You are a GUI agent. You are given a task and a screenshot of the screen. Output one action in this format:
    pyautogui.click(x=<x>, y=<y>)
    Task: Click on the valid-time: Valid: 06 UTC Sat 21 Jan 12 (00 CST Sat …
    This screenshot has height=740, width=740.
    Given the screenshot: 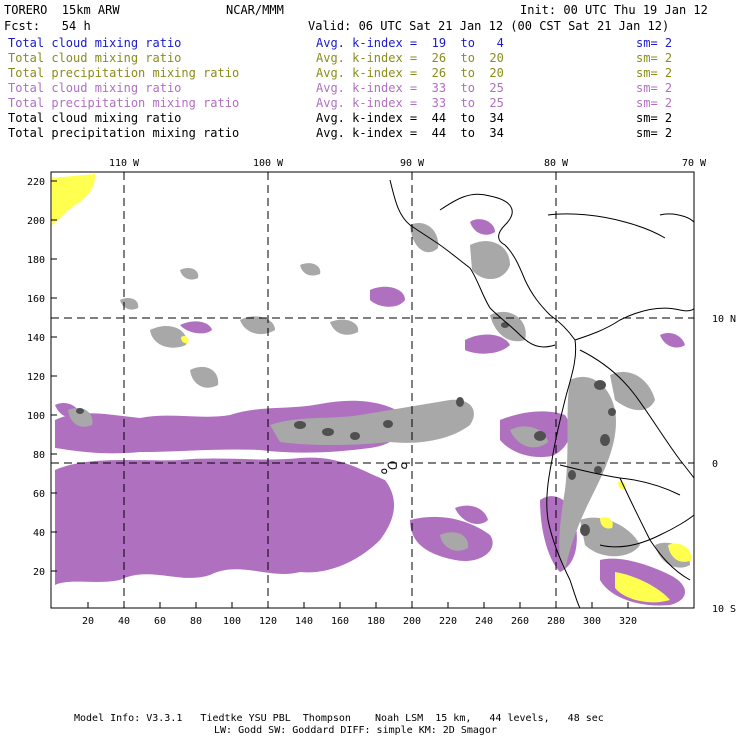 What is the action you would take?
    pyautogui.click(x=489, y=26)
    